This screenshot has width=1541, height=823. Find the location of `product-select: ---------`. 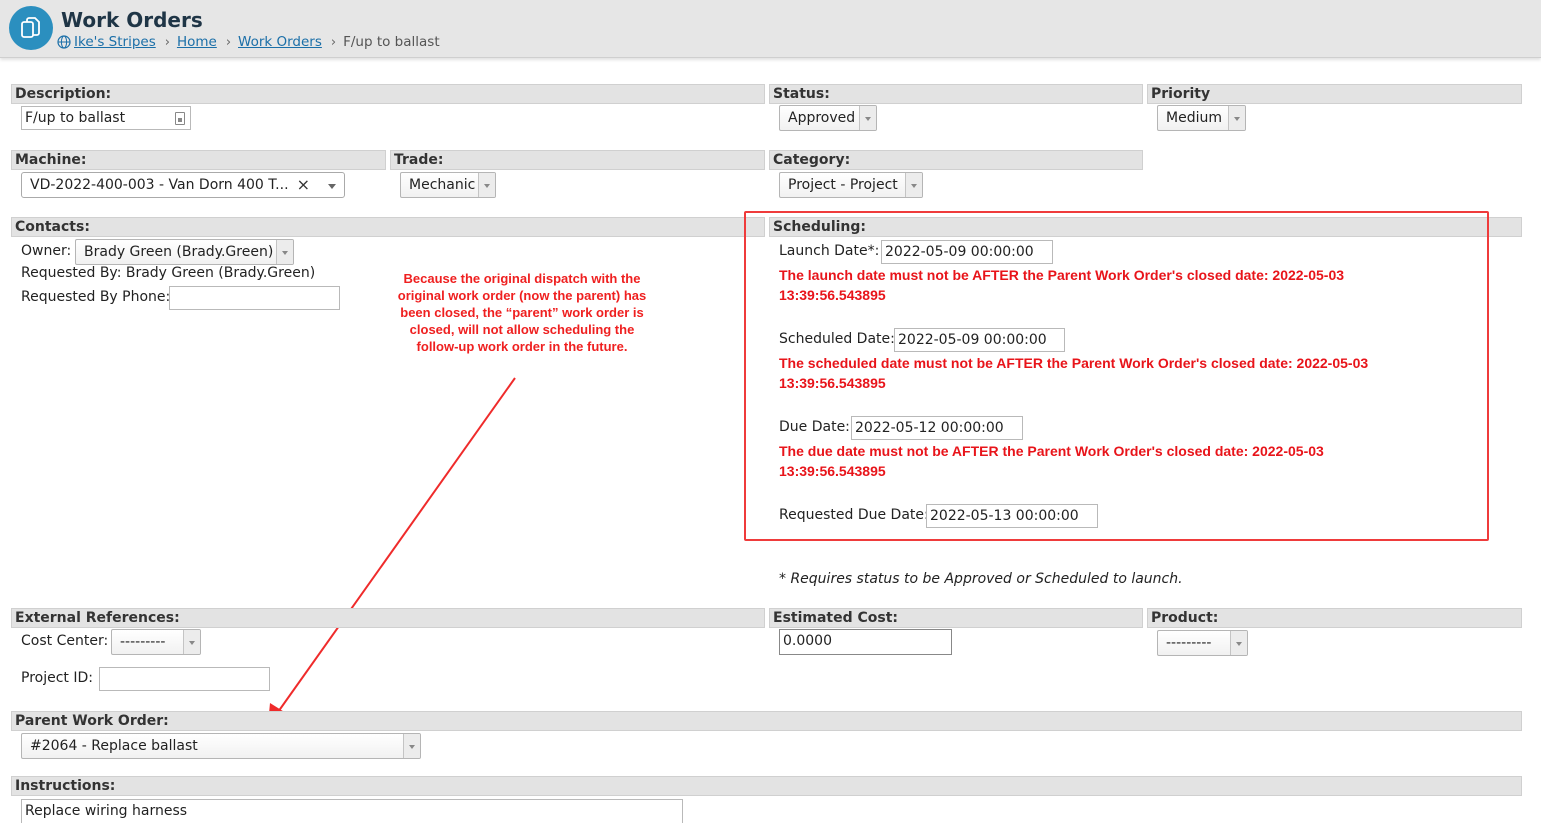

product-select: --------- is located at coordinates (1202, 643).